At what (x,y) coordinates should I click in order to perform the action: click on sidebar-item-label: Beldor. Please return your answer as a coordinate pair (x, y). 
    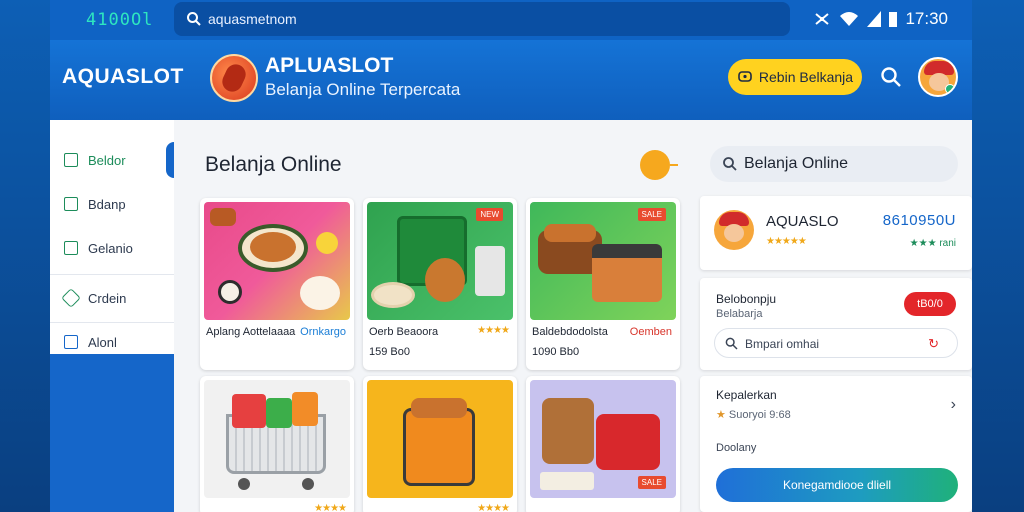
    Looking at the image, I should click on (107, 160).